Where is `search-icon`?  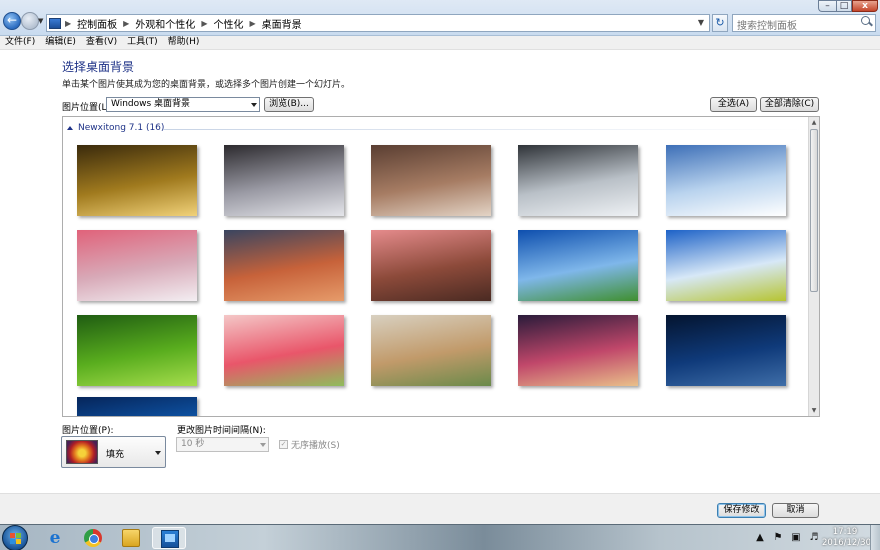 search-icon is located at coordinates (866, 21).